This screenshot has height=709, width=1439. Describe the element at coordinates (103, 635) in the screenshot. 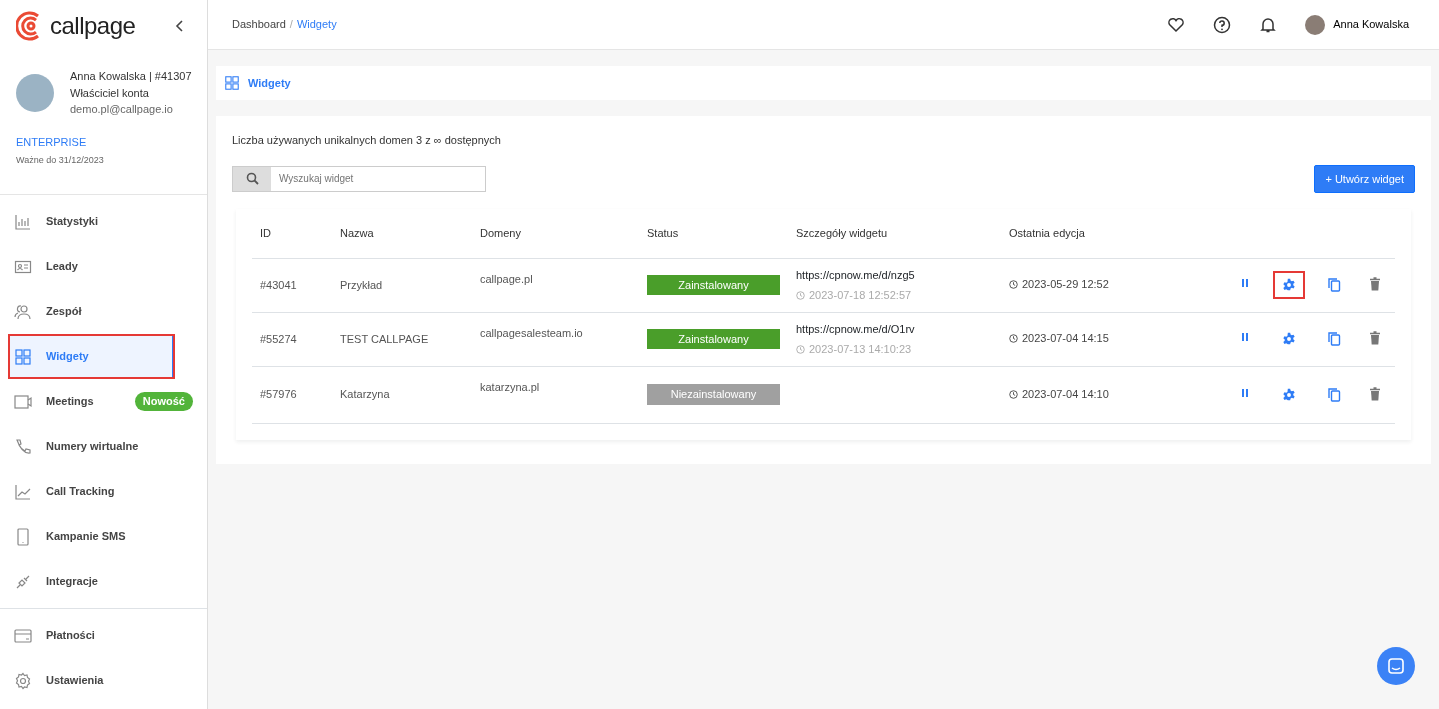

I see `nav-item: Płatności` at that location.